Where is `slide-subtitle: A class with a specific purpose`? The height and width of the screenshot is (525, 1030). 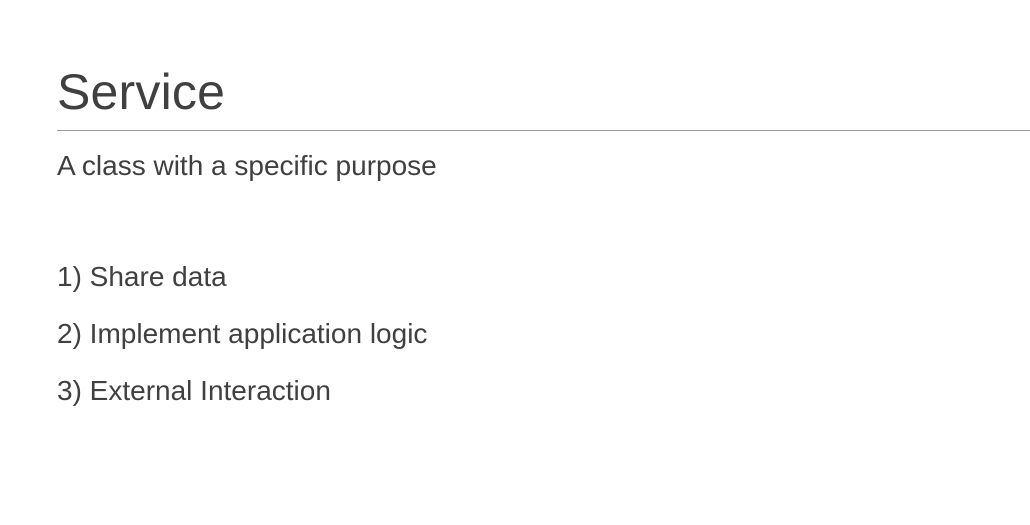
slide-subtitle: A class with a specific purpose is located at coordinates (247, 165).